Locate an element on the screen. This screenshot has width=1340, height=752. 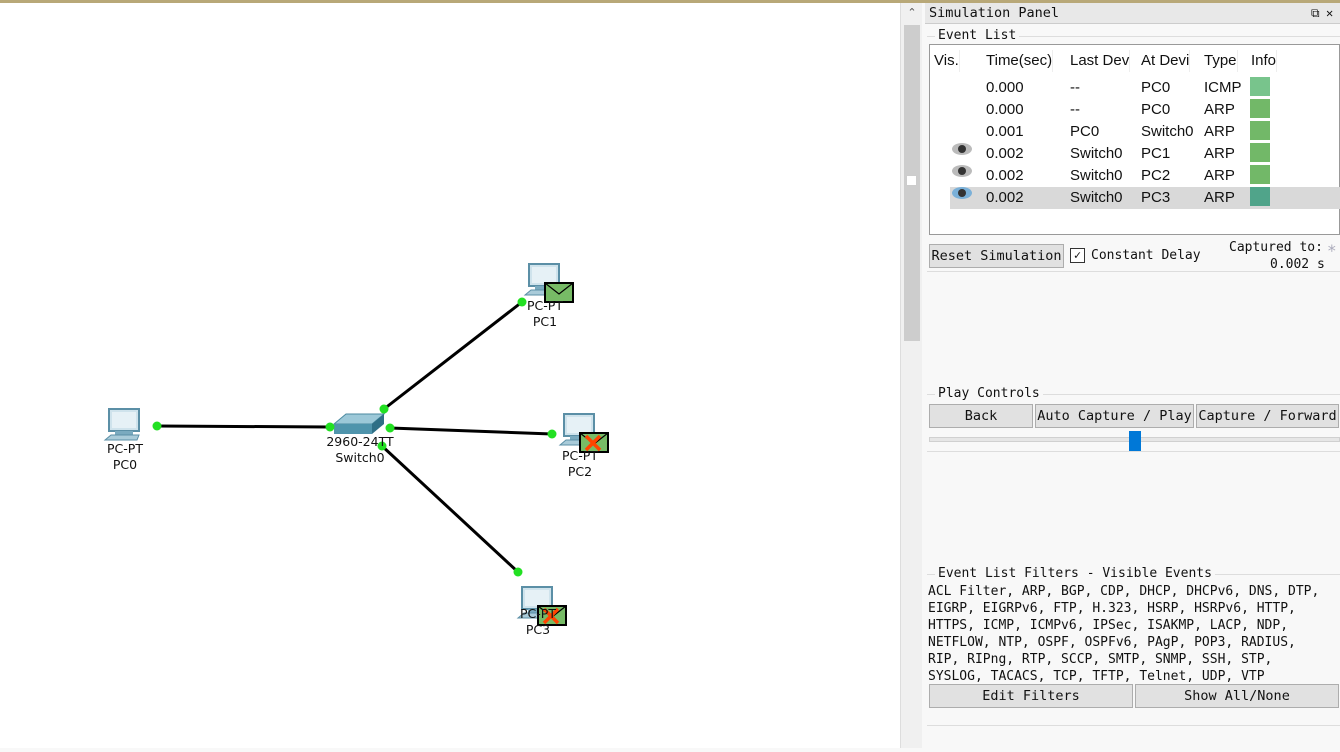
filters-group: Event List Filters - Visible Events is located at coordinates (1133, 574).